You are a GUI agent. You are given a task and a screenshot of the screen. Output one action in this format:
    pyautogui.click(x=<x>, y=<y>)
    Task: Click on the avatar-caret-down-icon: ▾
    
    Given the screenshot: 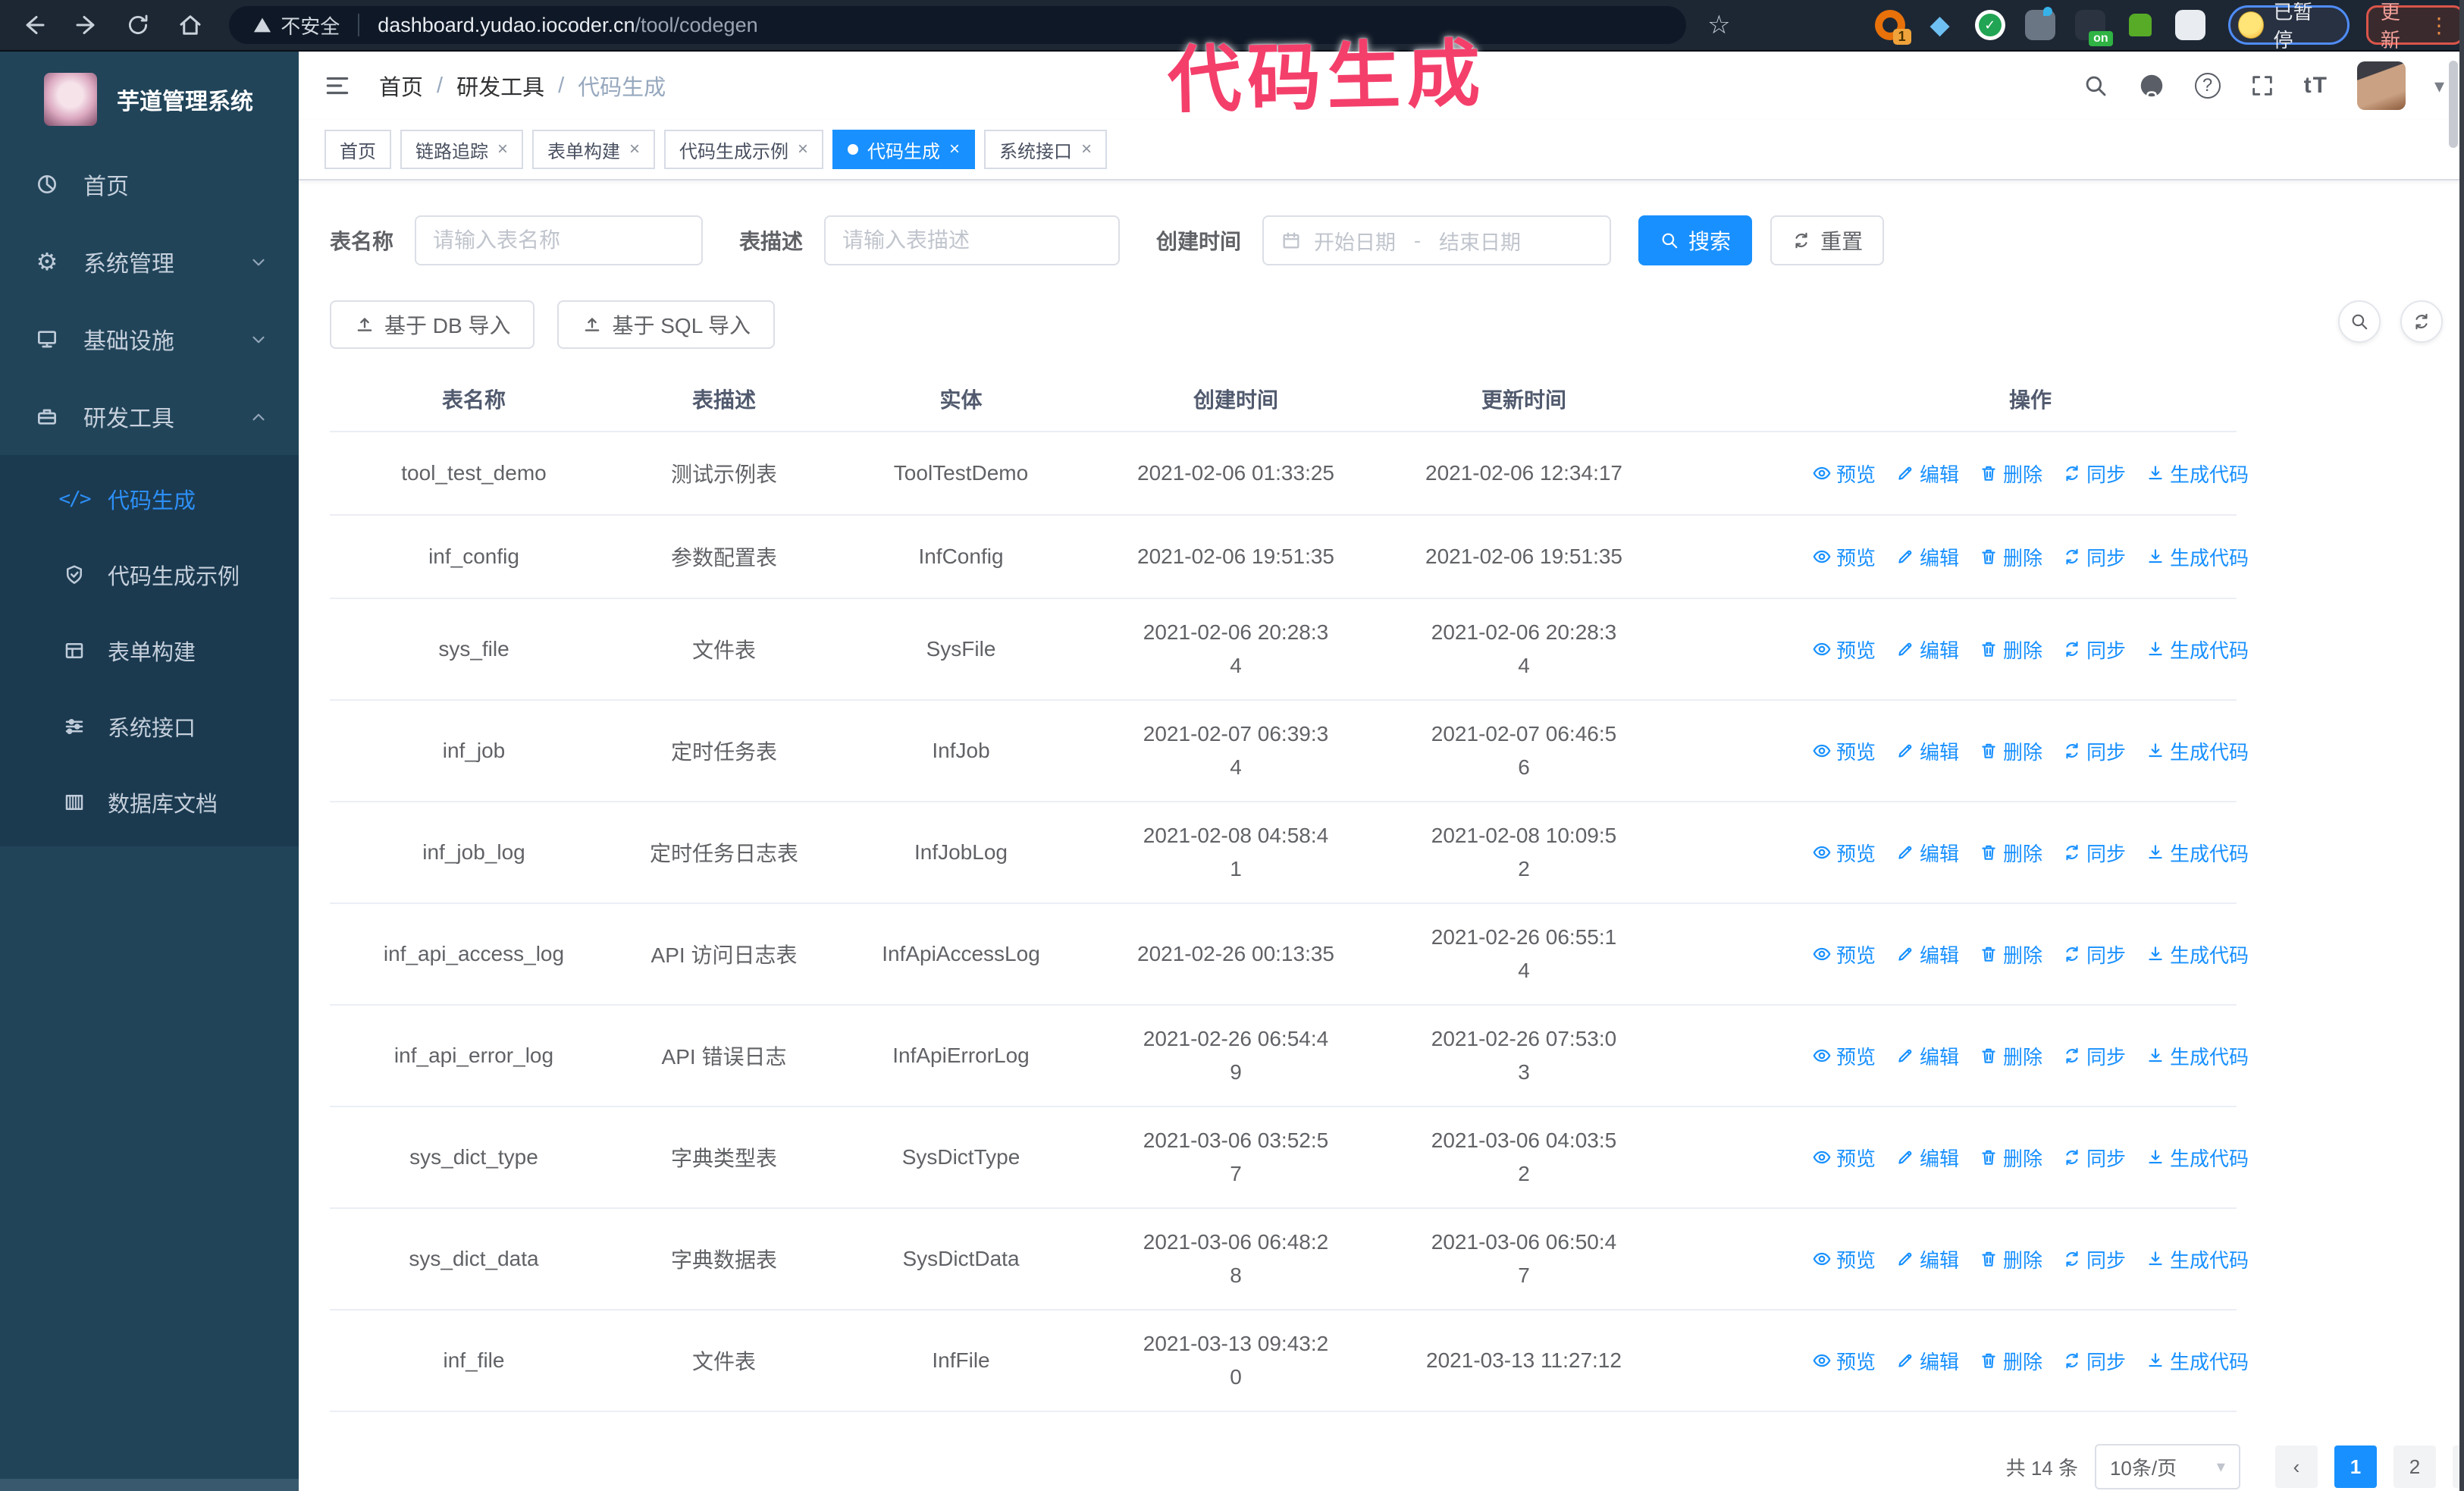 What is the action you would take?
    pyautogui.click(x=2439, y=86)
    